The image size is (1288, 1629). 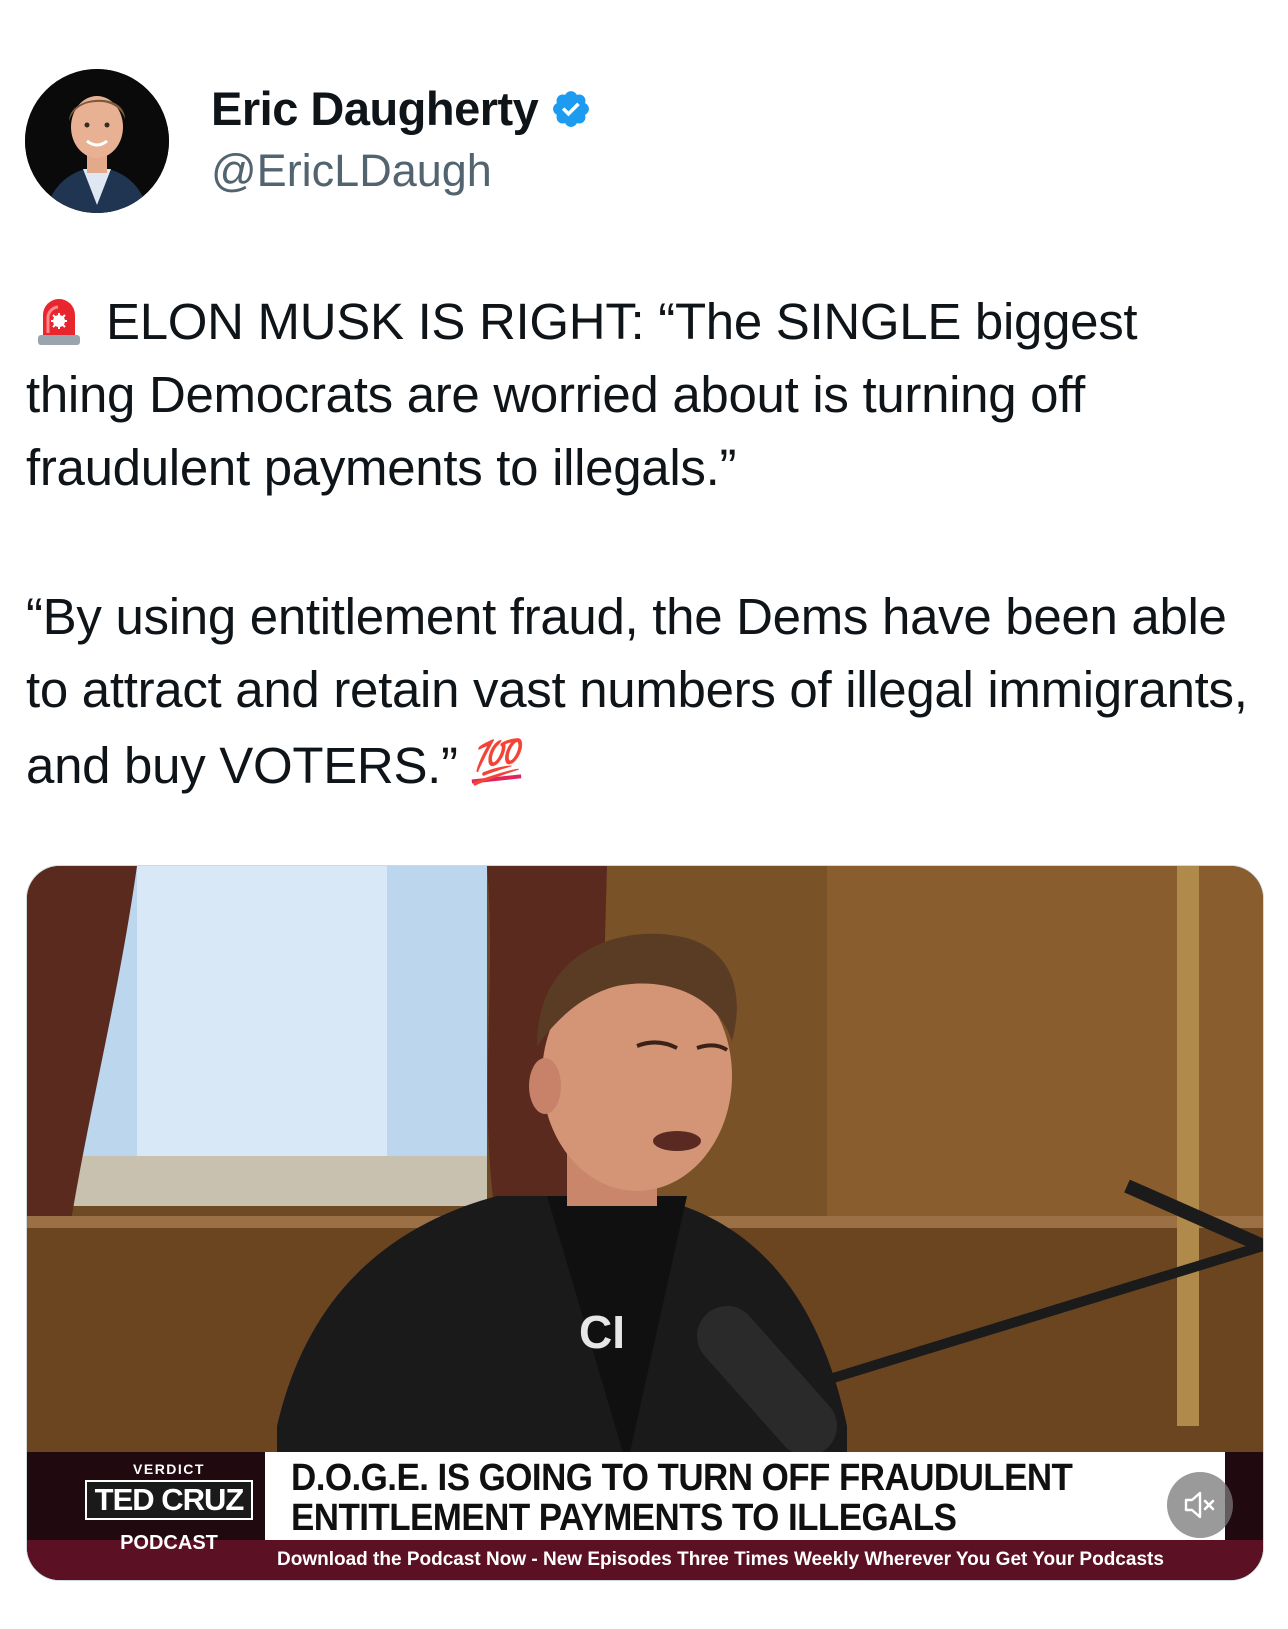 What do you see at coordinates (602, 1332) in the screenshot?
I see `shirt-text: CI` at bounding box center [602, 1332].